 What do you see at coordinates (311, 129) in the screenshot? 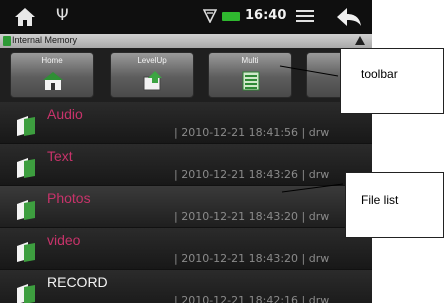
I see `annotation-pointers` at bounding box center [311, 129].